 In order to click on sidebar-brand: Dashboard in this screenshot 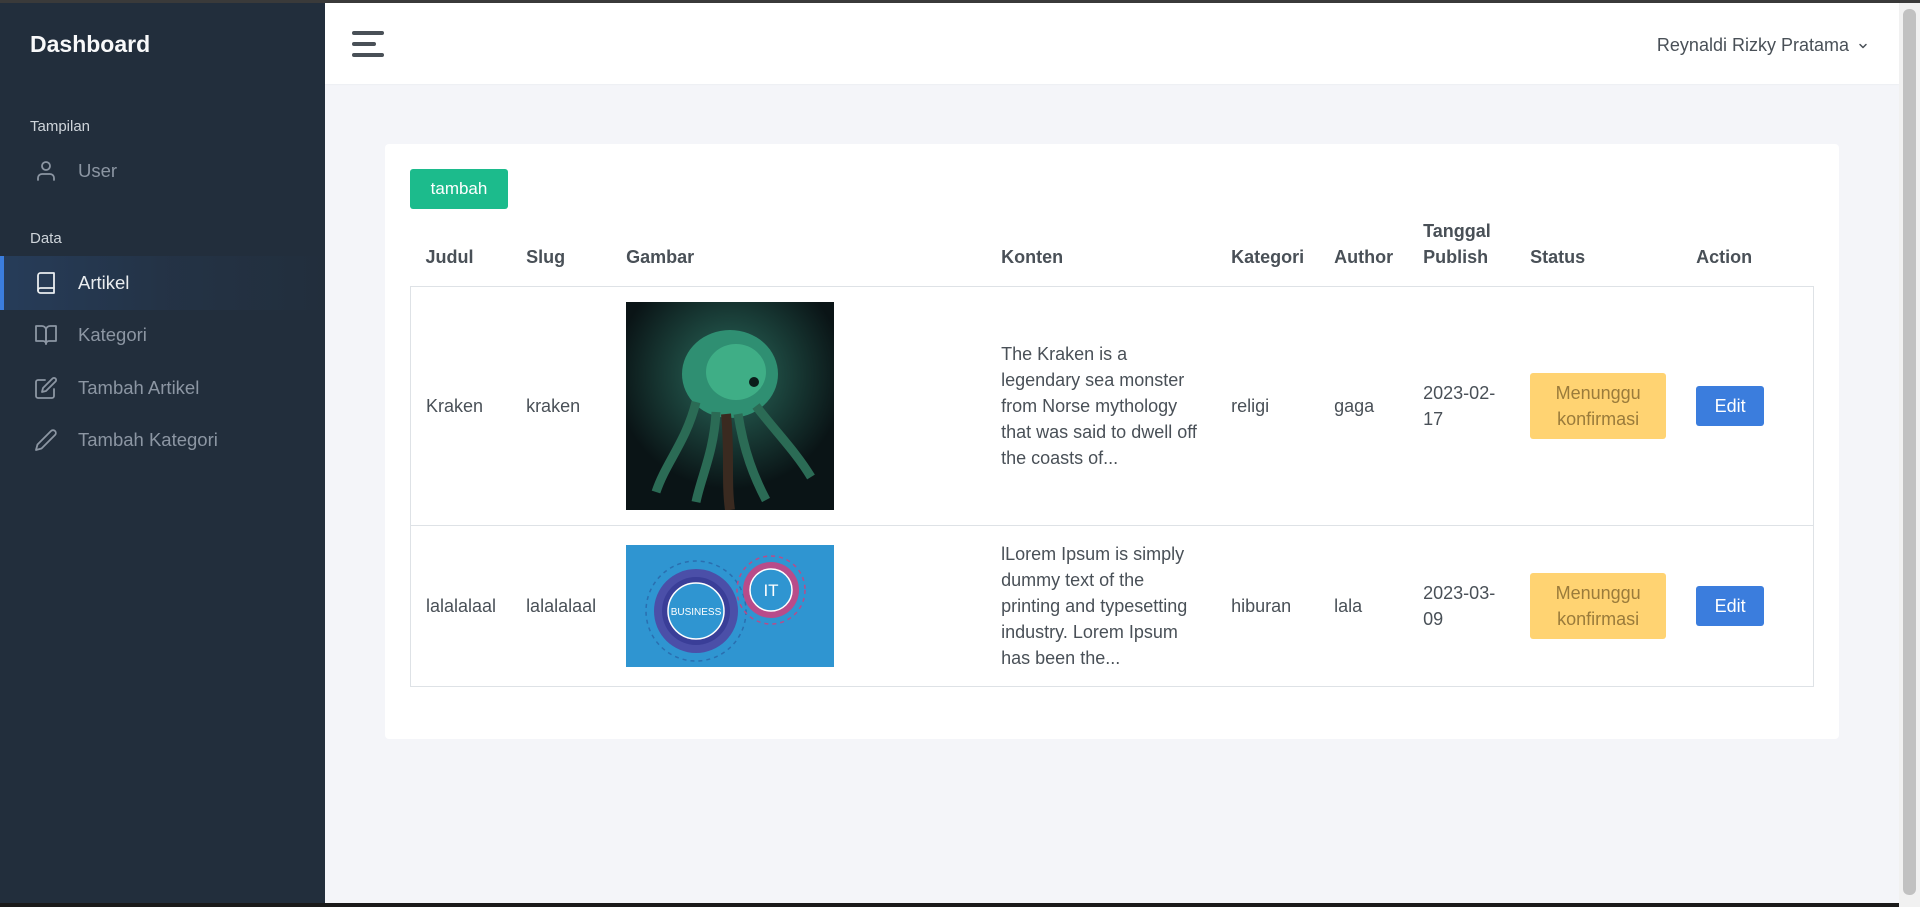, I will do `click(90, 44)`.